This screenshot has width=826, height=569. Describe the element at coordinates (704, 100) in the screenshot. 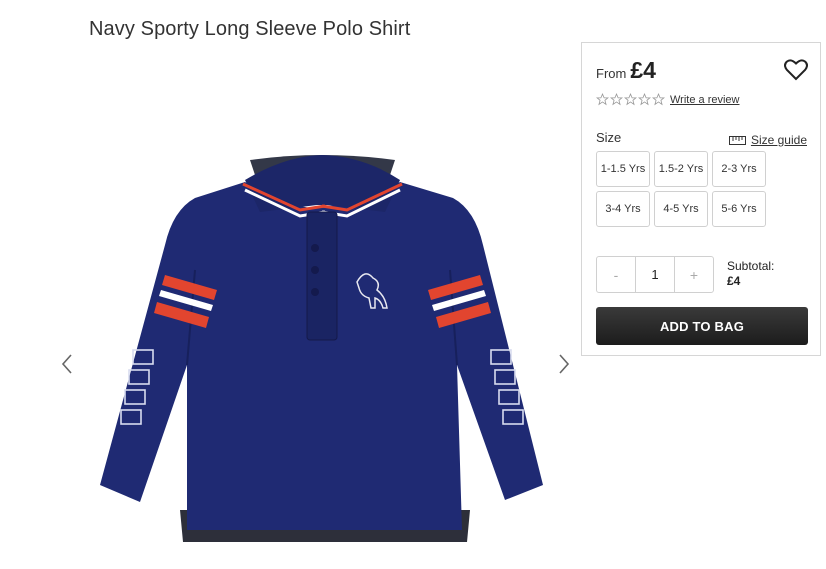

I see `write-review-link: Write a review` at that location.